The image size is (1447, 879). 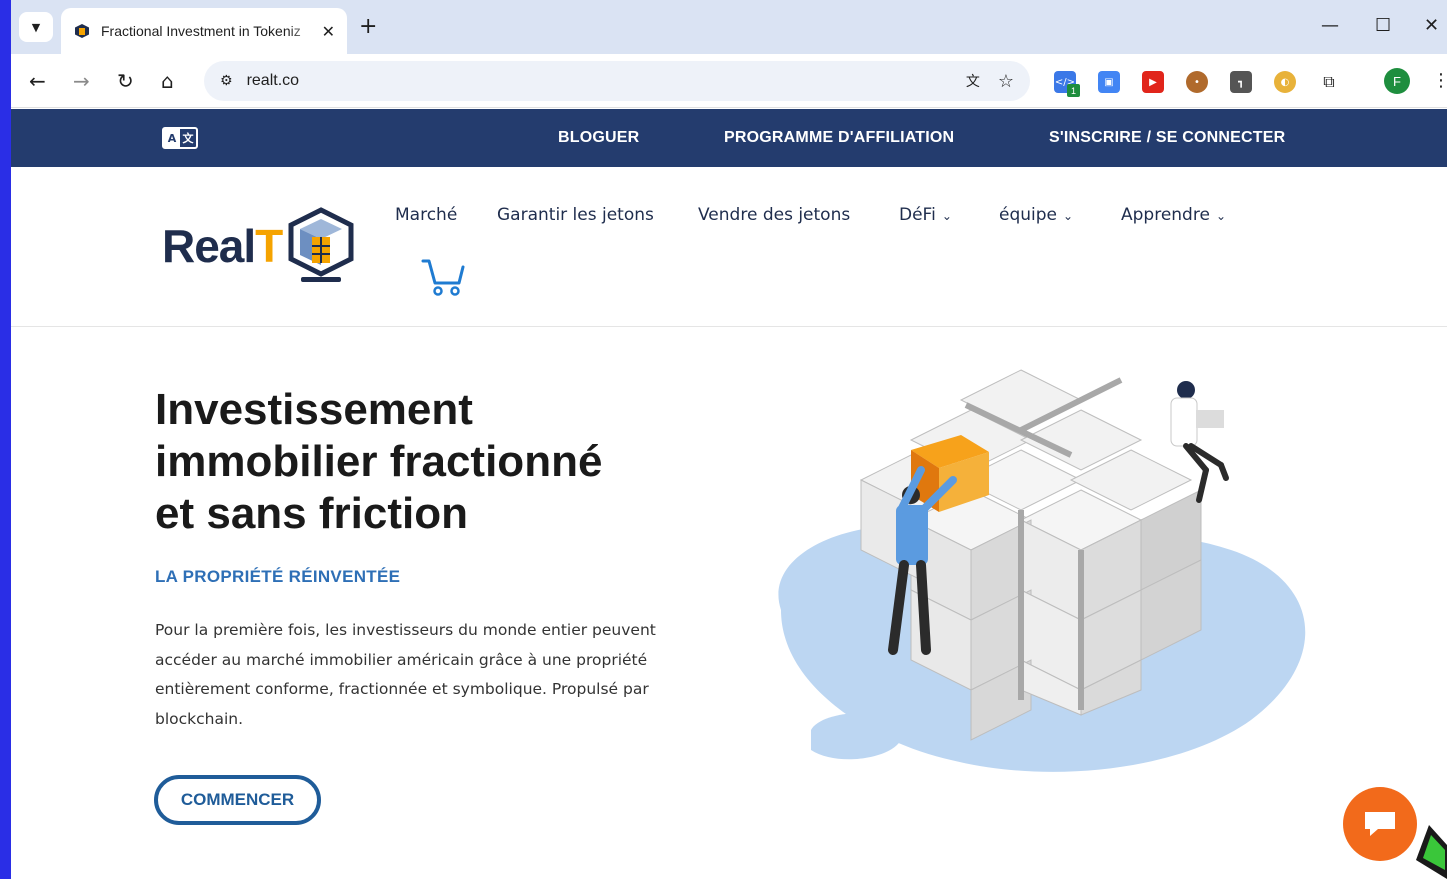 What do you see at coordinates (426, 215) in the screenshot?
I see `menu-item-marche: Marché` at bounding box center [426, 215].